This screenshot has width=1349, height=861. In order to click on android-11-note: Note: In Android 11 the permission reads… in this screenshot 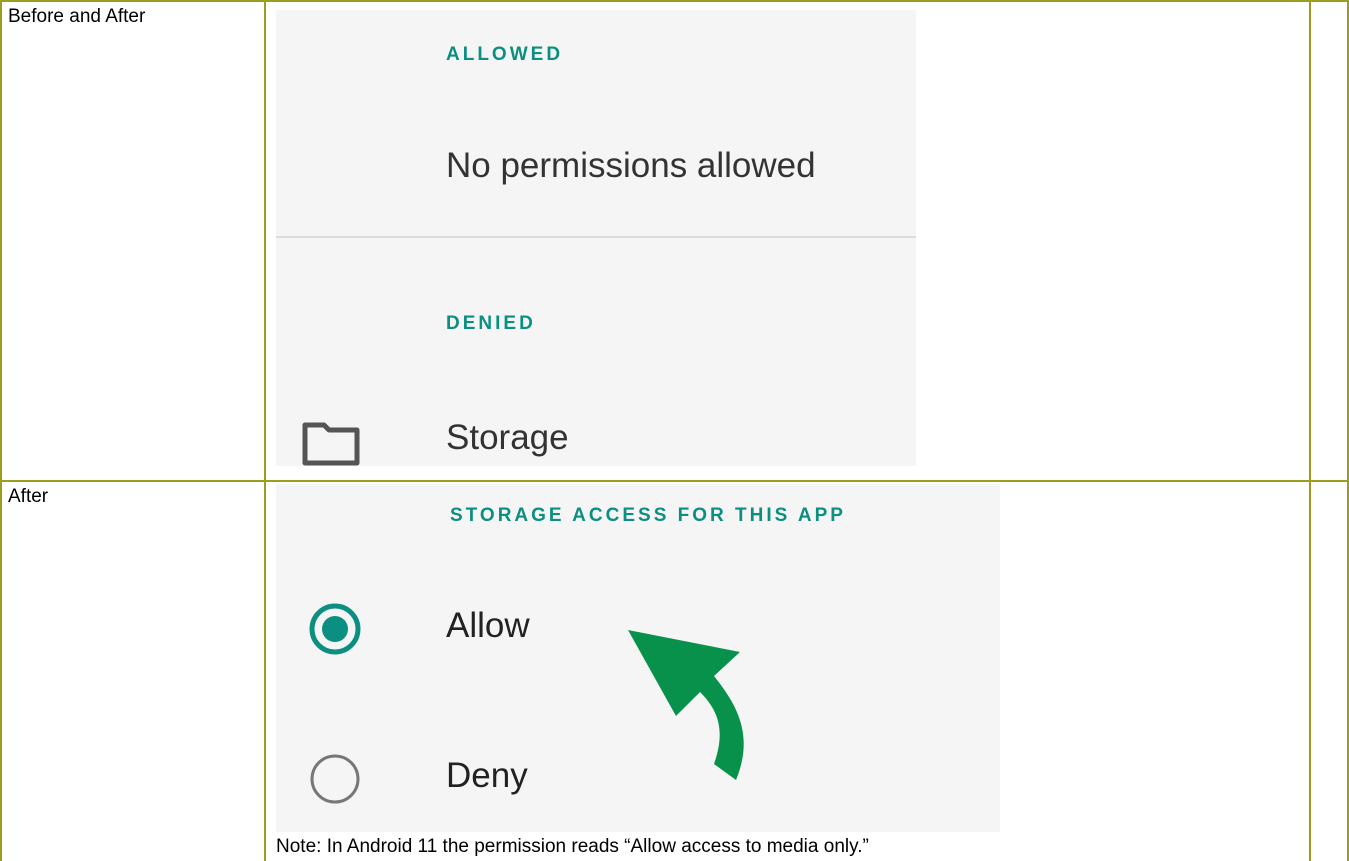, I will do `click(572, 846)`.